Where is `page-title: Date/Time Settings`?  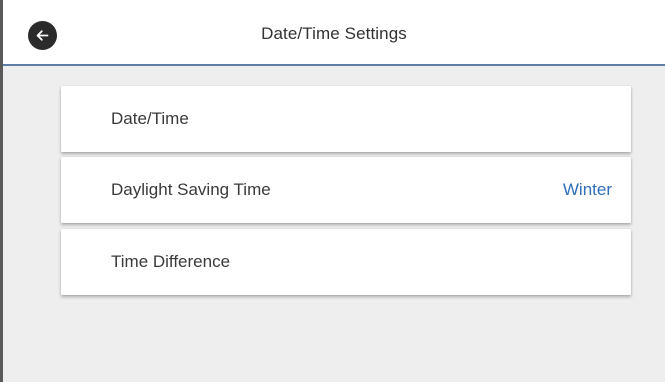
page-title: Date/Time Settings is located at coordinates (334, 33).